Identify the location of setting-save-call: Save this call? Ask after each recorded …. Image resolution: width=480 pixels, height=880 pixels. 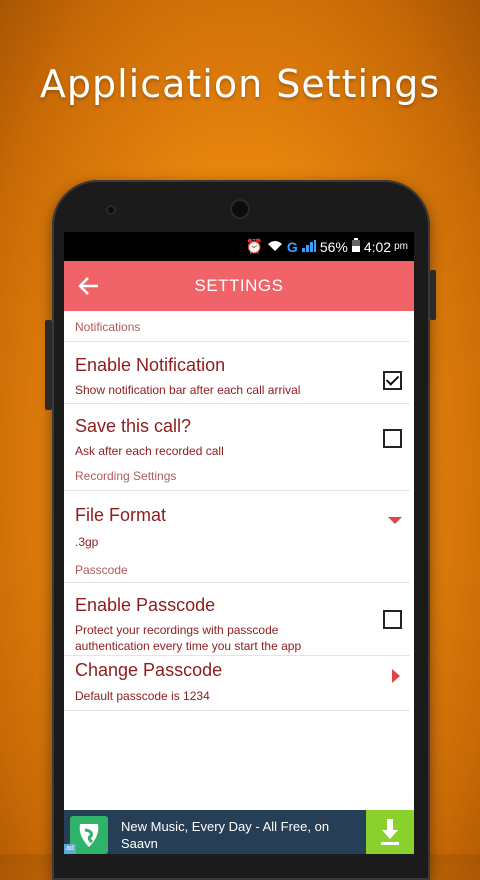
(239, 434).